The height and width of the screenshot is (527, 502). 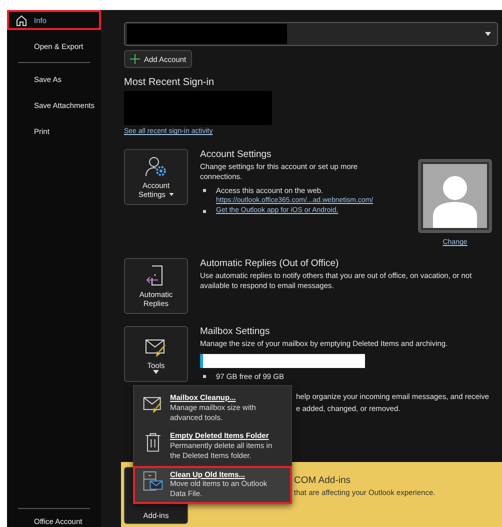 What do you see at coordinates (311, 34) in the screenshot?
I see `account-dropdown` at bounding box center [311, 34].